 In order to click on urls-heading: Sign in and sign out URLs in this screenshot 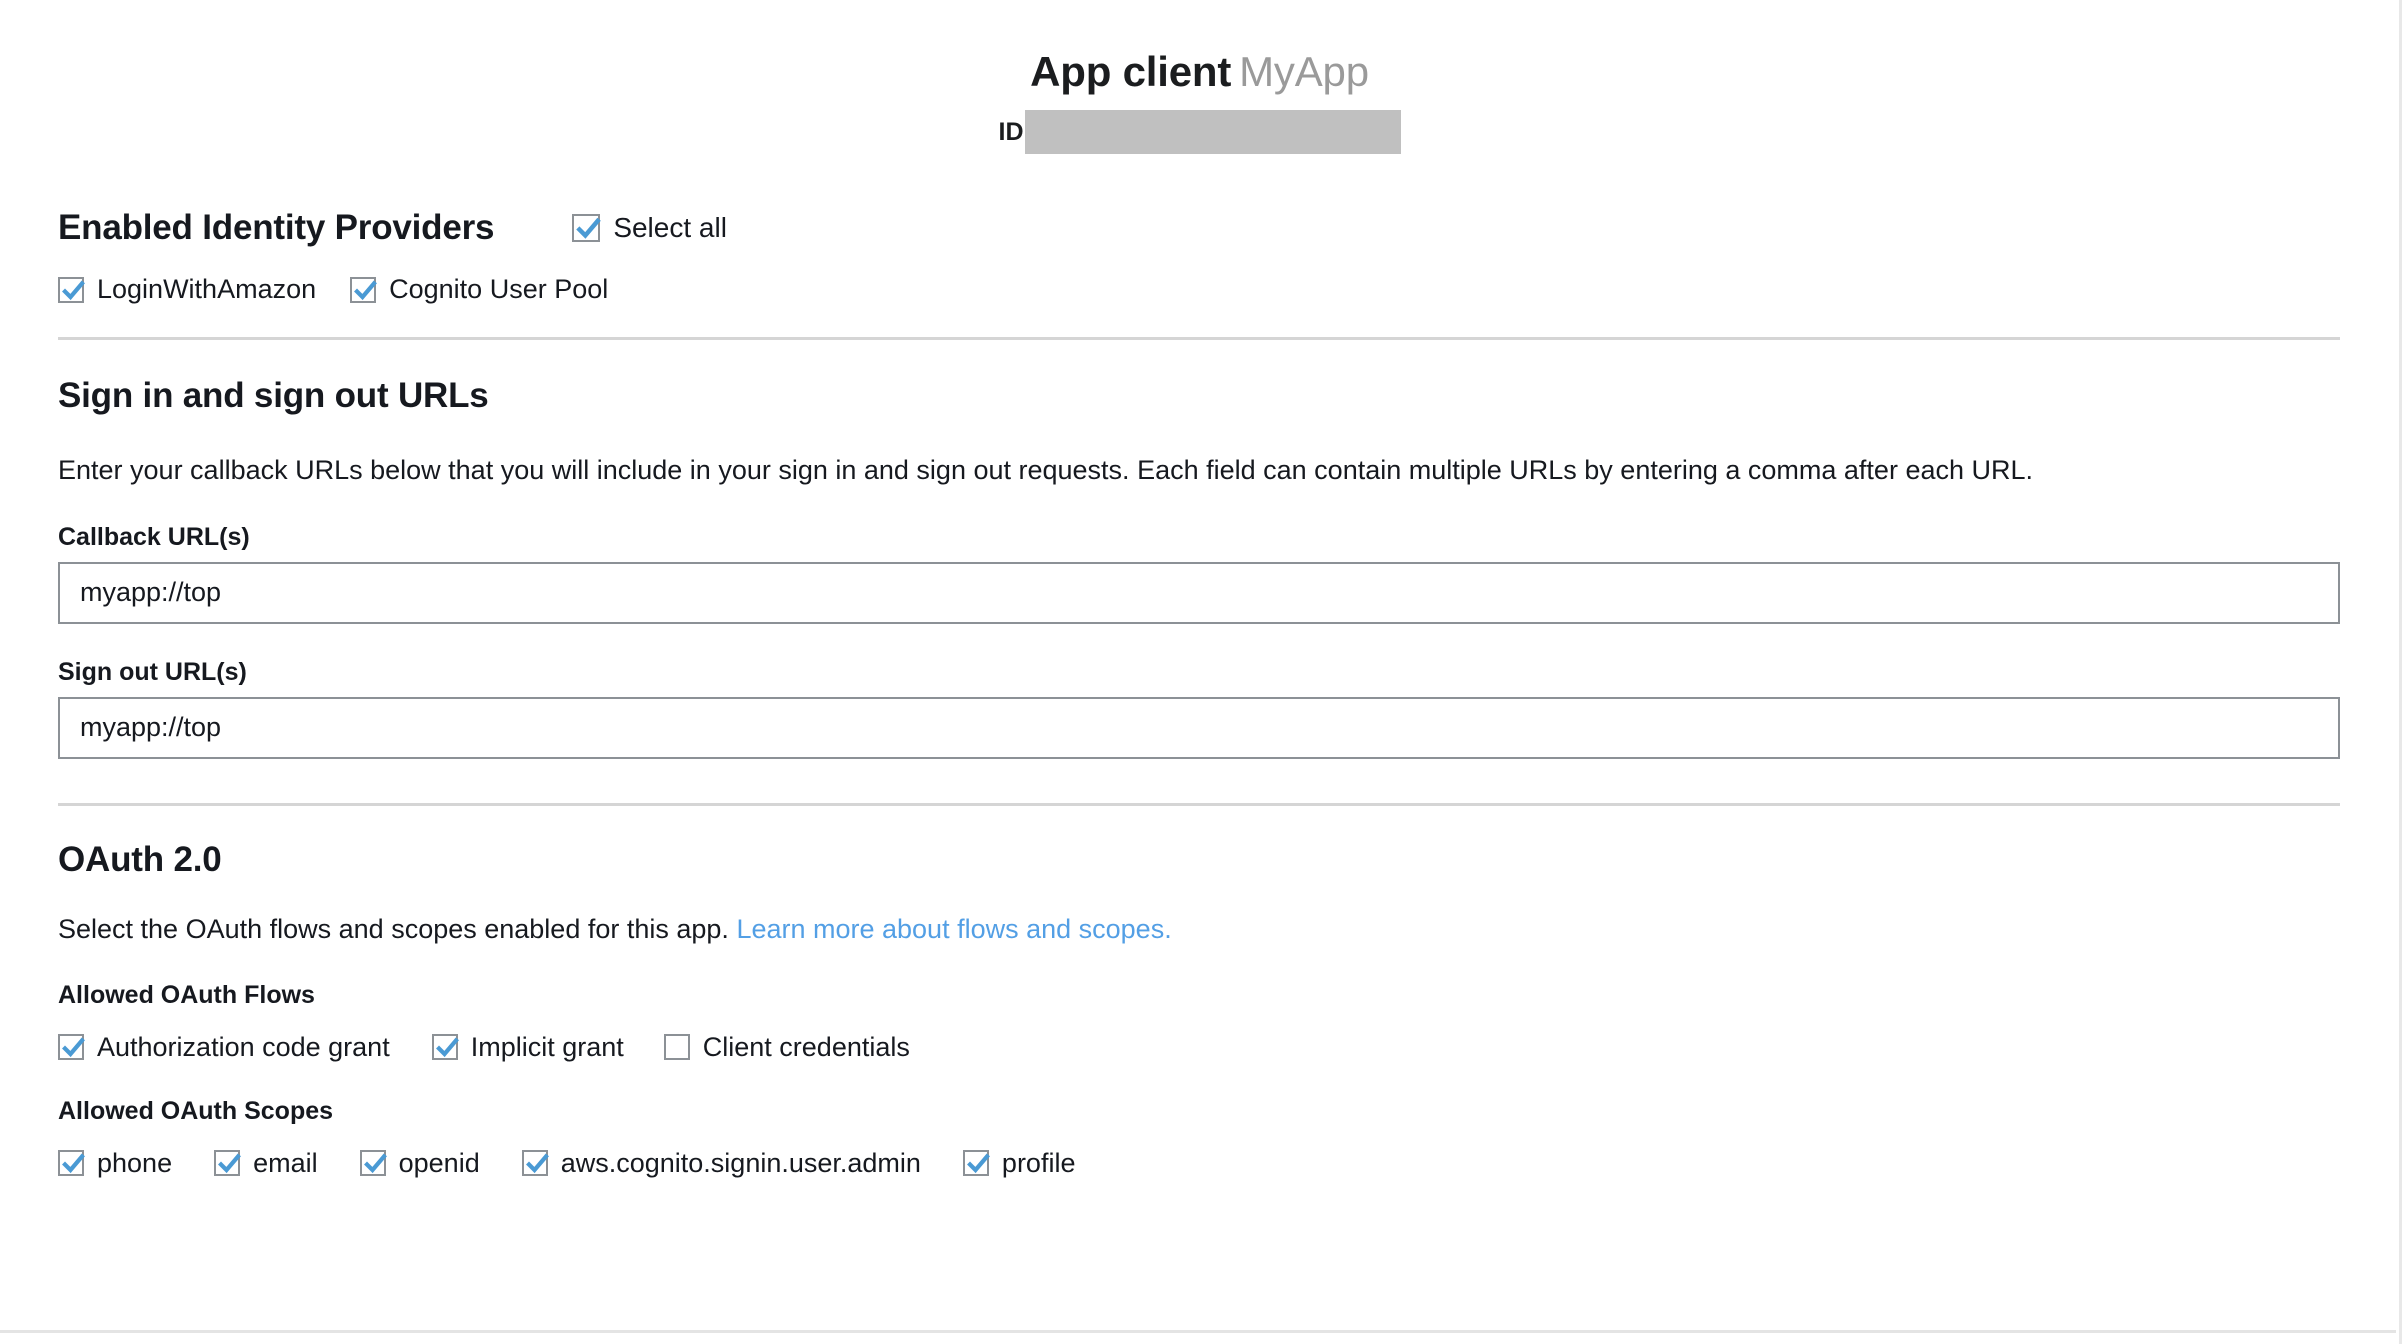, I will do `click(273, 396)`.